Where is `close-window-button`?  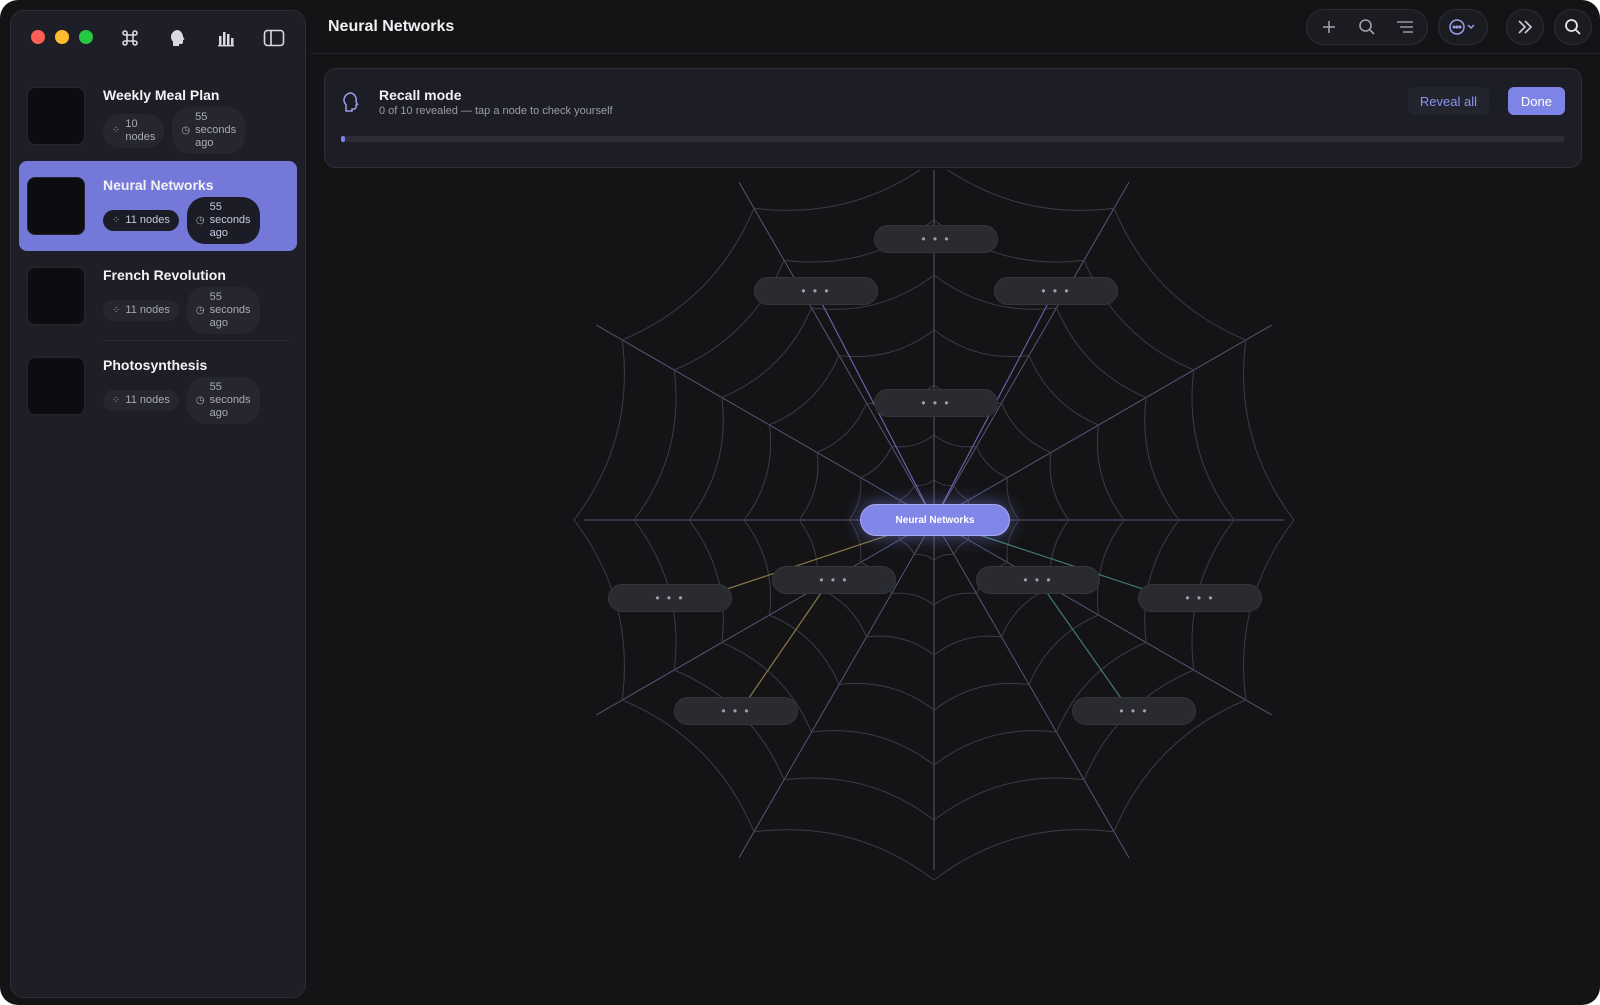
close-window-button is located at coordinates (38, 37).